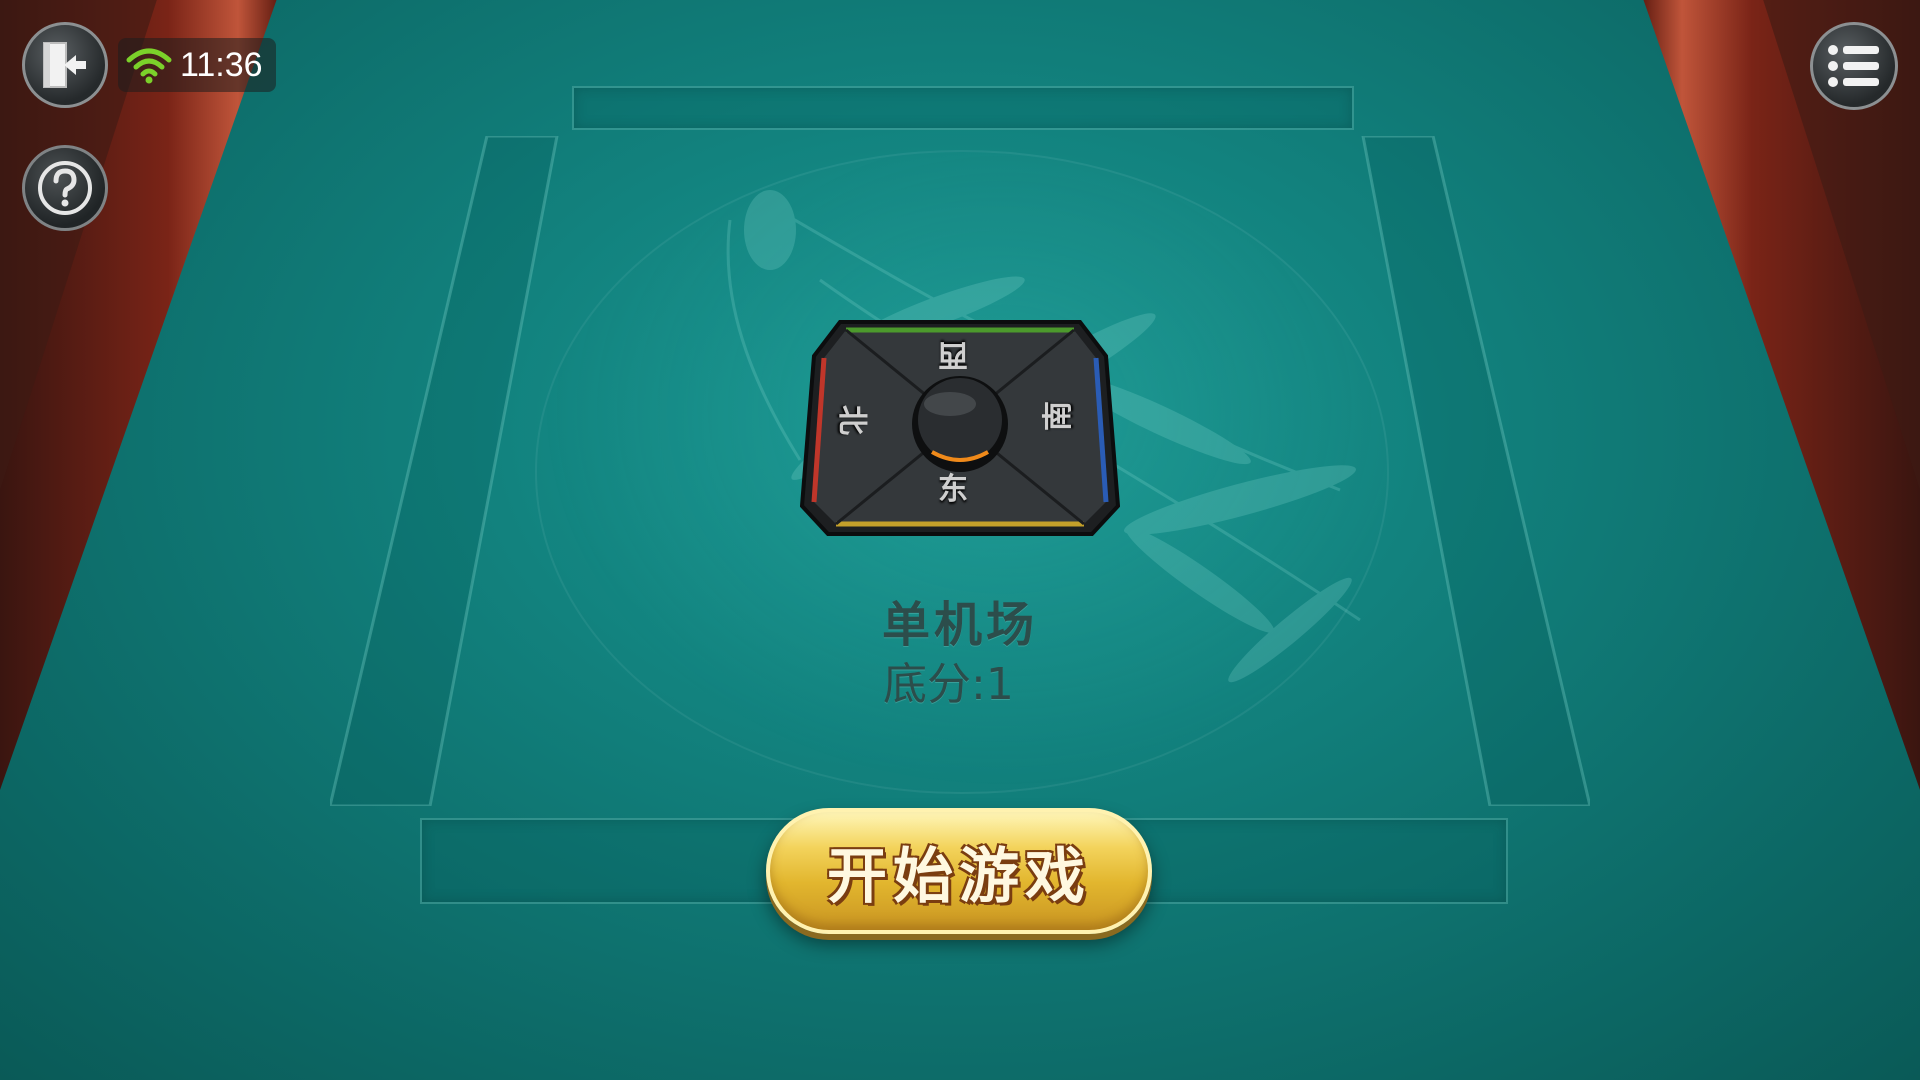  What do you see at coordinates (959, 876) in the screenshot?
I see `start-game-label: 开始游戏` at bounding box center [959, 876].